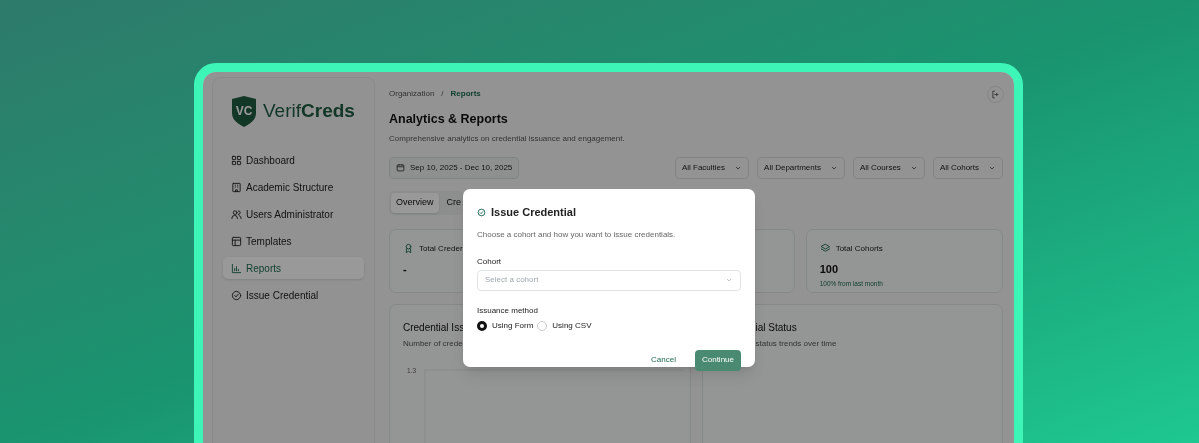  Describe the element at coordinates (967, 167) in the screenshot. I see `filter-dropdown: All Cohorts` at that location.